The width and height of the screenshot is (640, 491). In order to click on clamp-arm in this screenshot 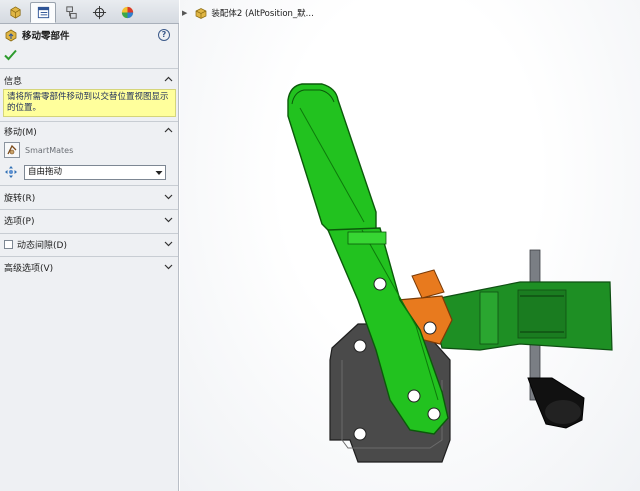, I will do `click(521, 316)`.